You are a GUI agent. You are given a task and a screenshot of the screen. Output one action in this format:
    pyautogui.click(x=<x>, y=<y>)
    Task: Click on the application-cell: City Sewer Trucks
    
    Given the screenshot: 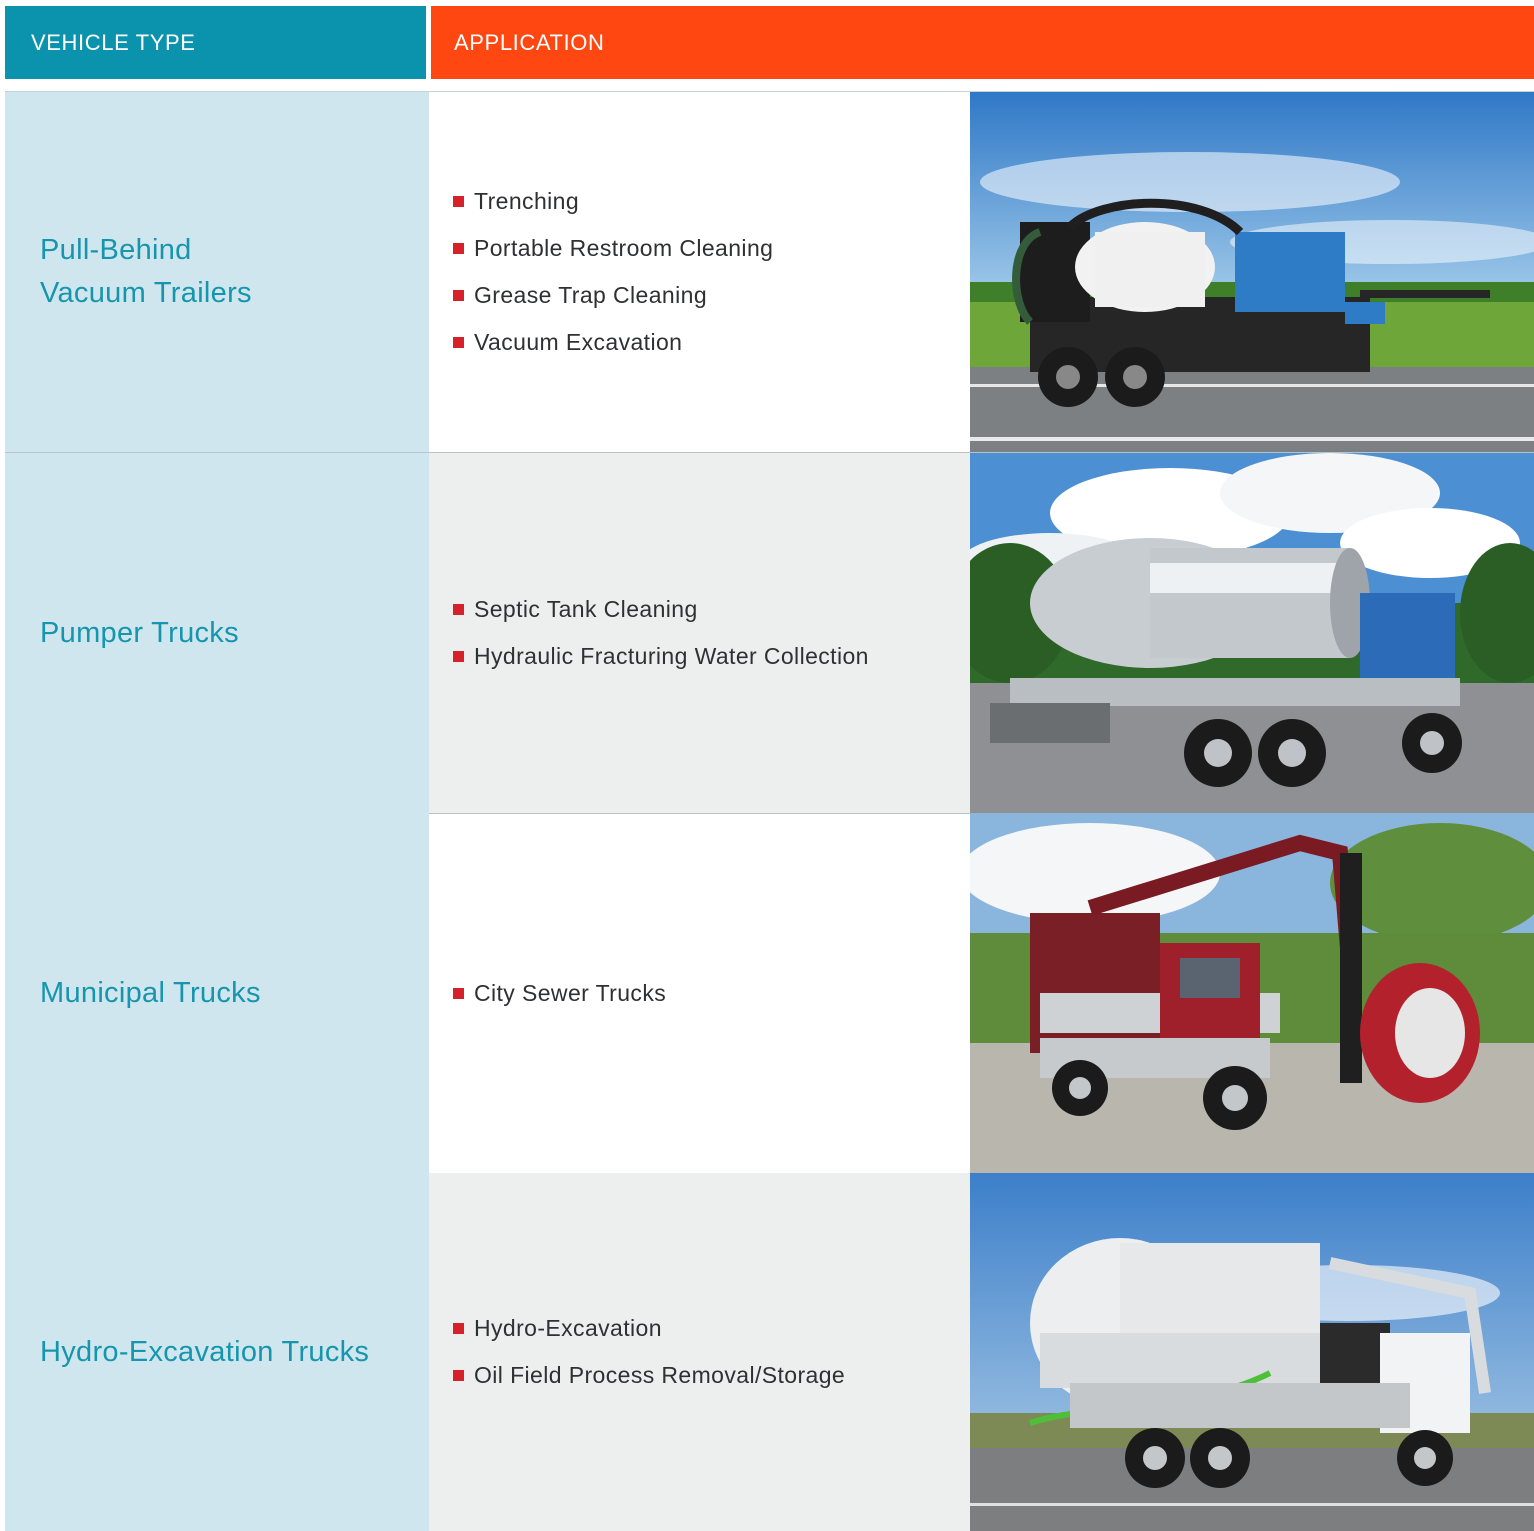 What is the action you would take?
    pyautogui.click(x=699, y=993)
    